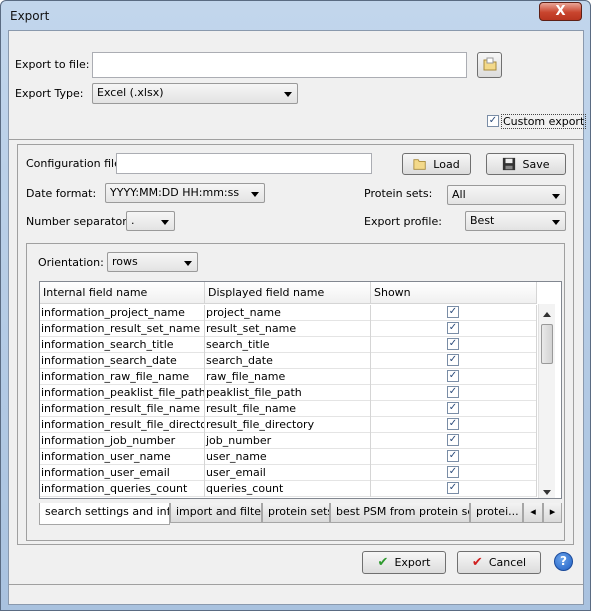 This screenshot has height=611, width=591. What do you see at coordinates (507, 562) in the screenshot?
I see `cancel-label: Cancel` at bounding box center [507, 562].